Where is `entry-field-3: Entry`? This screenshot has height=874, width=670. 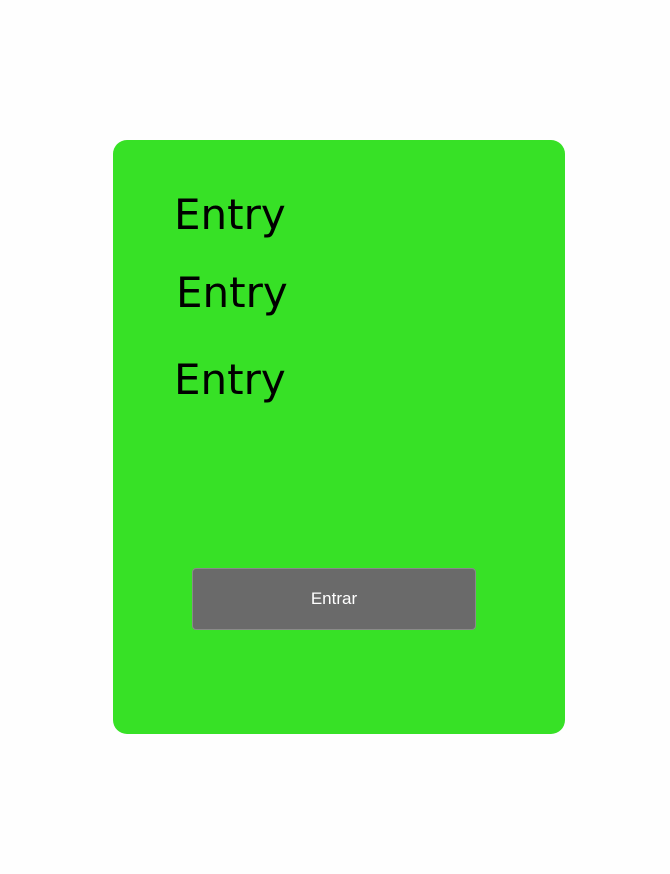 entry-field-3: Entry is located at coordinates (230, 380).